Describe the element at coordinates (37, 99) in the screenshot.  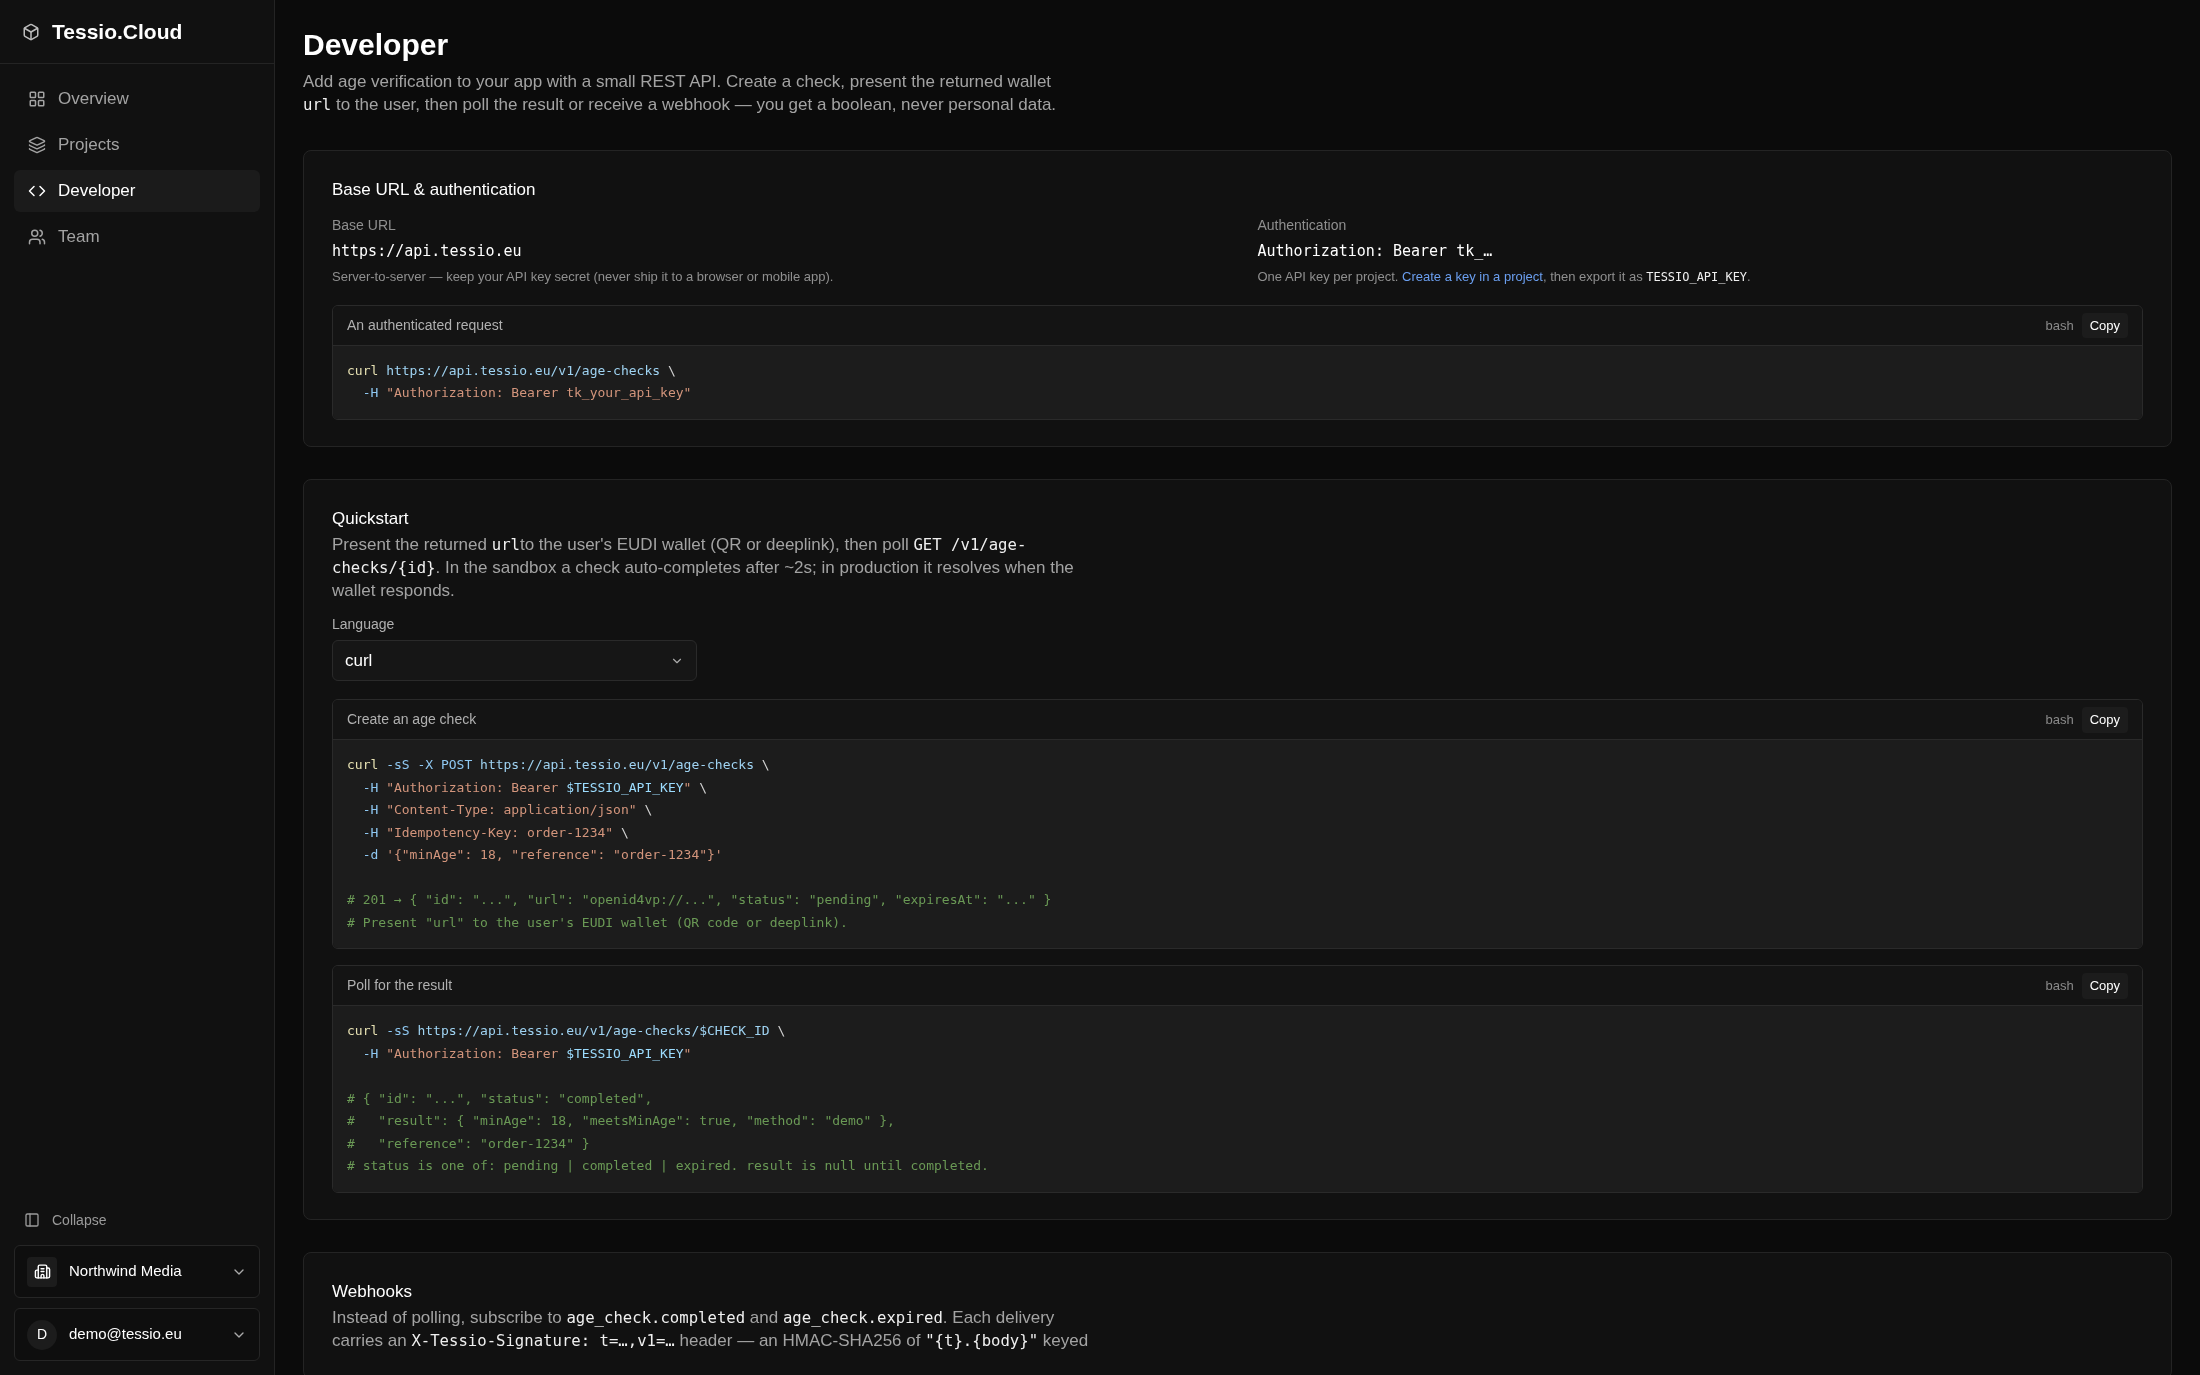
I see `grid-icon` at that location.